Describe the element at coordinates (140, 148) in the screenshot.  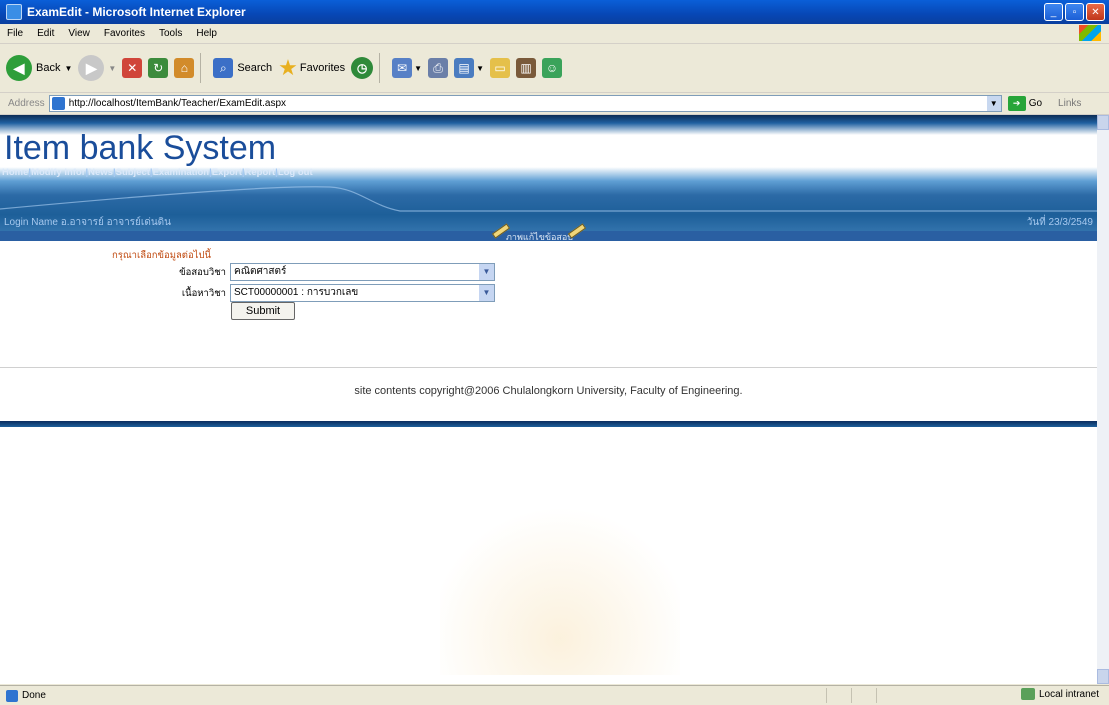
I see `site-title: Item bank System` at that location.